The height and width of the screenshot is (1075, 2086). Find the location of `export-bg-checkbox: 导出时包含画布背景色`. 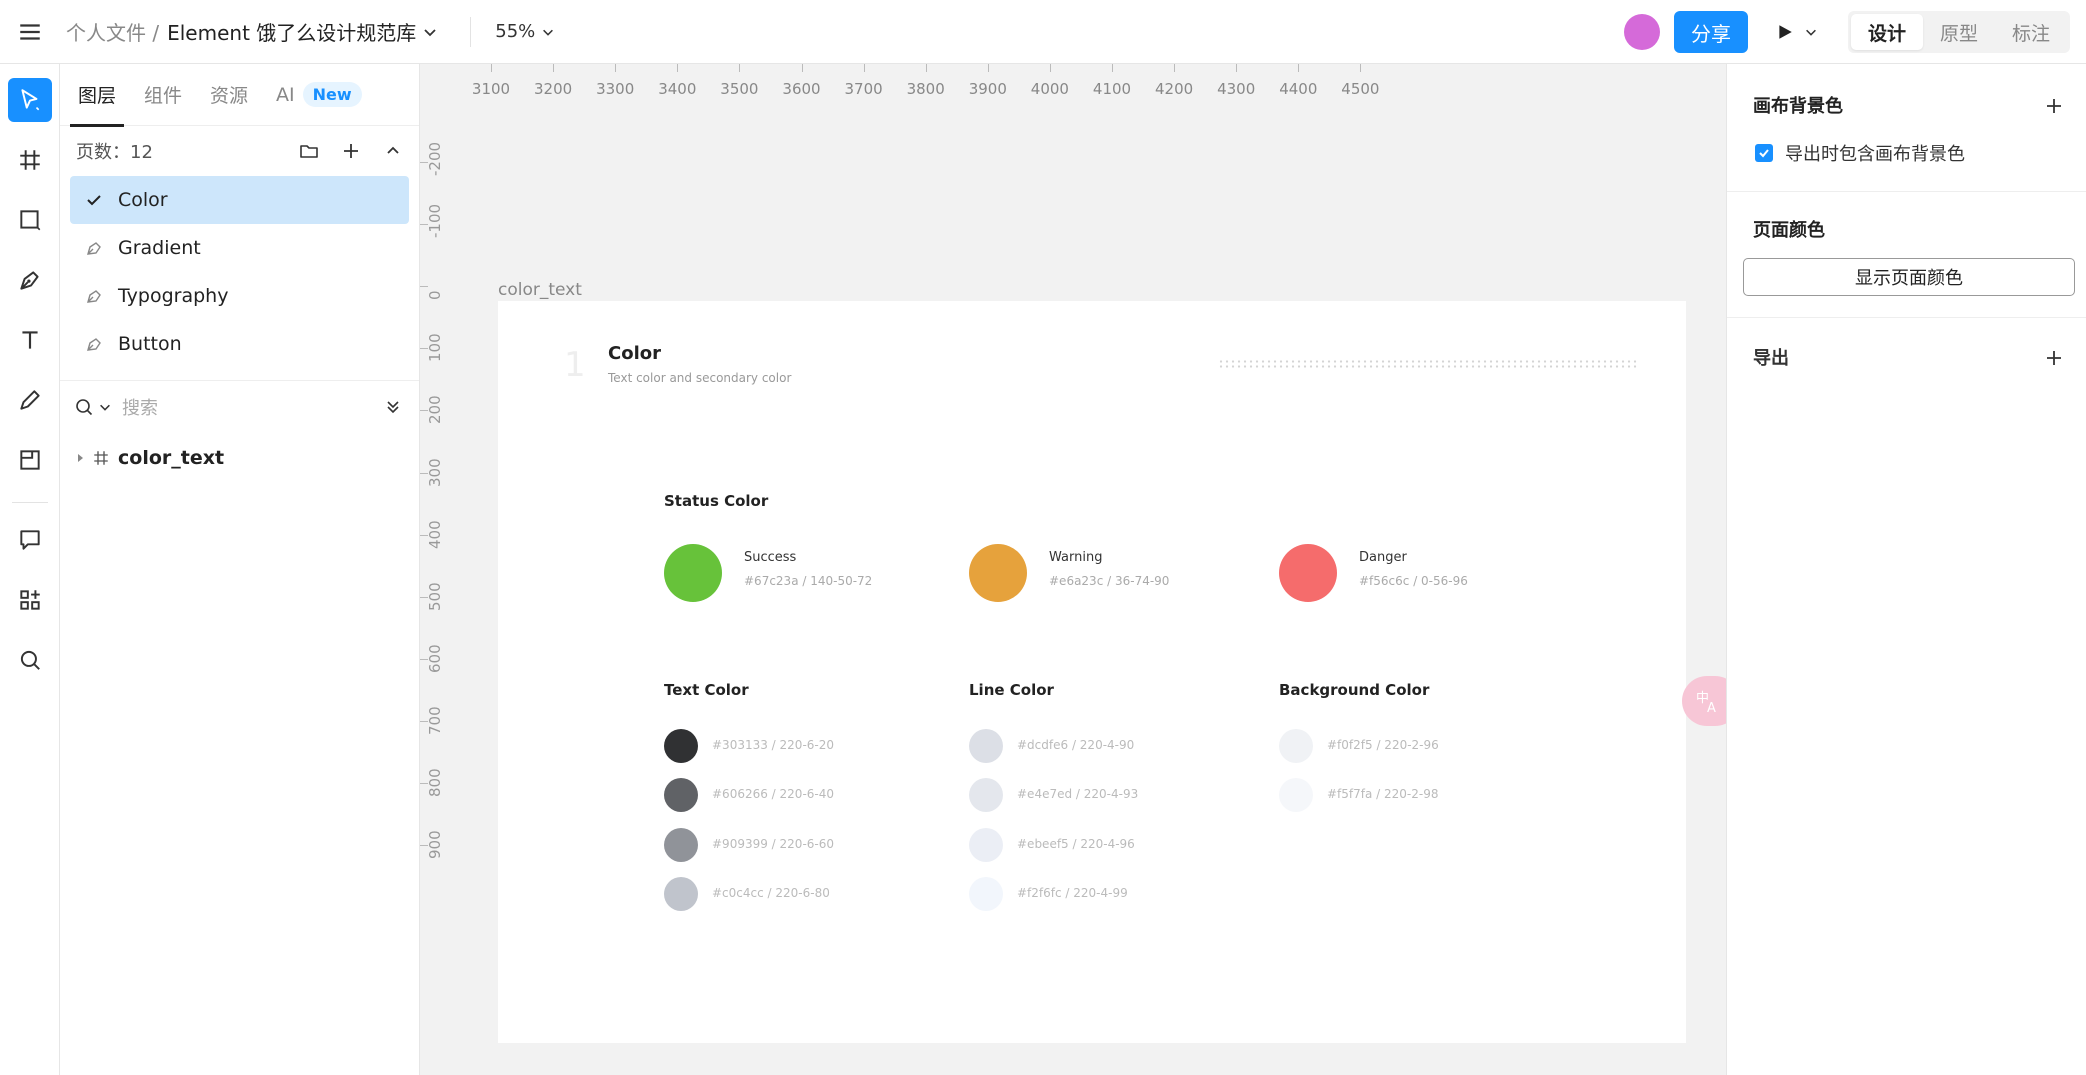

export-bg-checkbox: 导出时包含画布背景色 is located at coordinates (1860, 153).